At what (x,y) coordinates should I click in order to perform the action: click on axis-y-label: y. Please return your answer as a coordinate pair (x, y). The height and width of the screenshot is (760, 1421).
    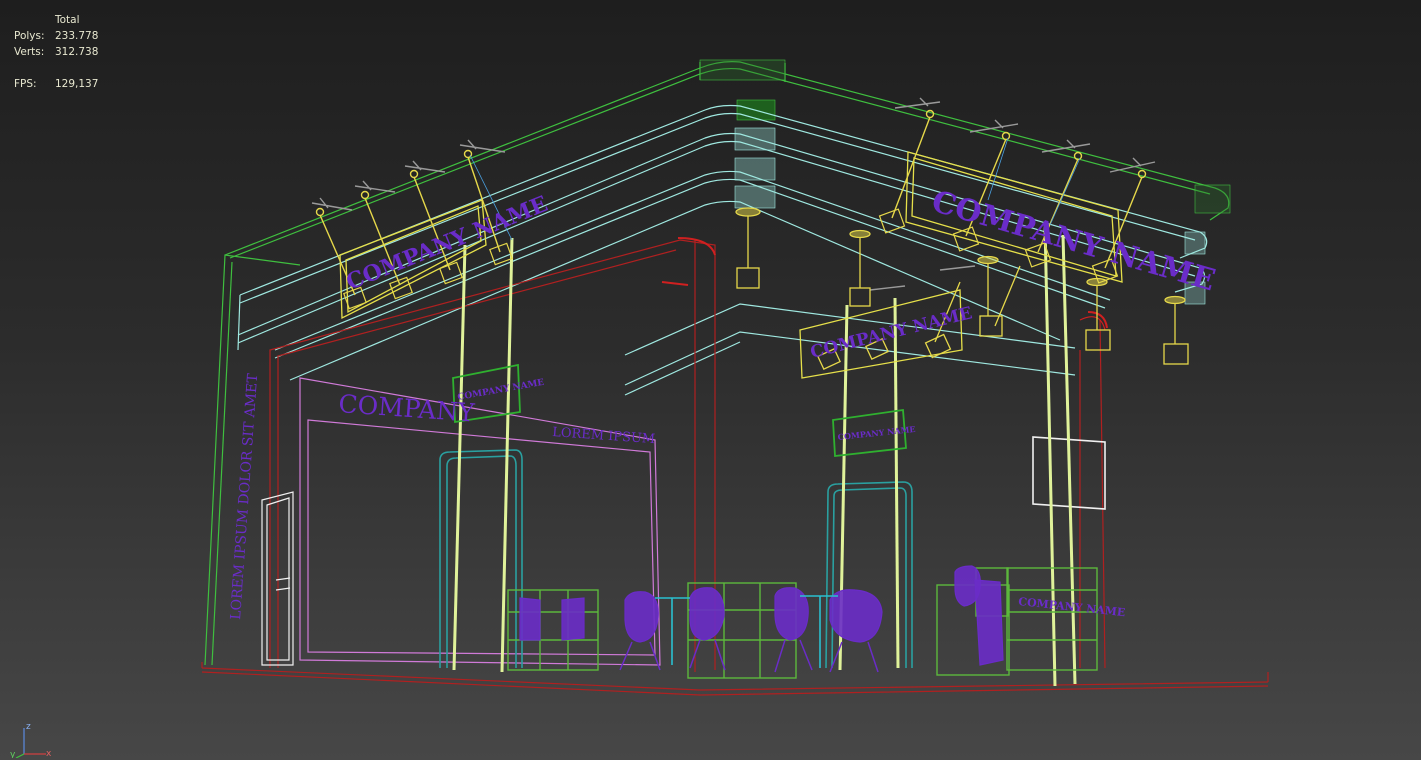
    Looking at the image, I should click on (13, 754).